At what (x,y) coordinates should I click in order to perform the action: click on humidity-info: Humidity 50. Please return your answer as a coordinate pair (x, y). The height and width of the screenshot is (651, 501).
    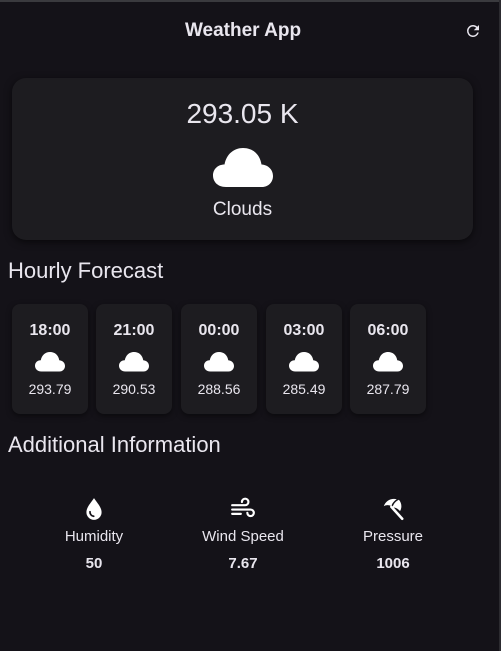
    Looking at the image, I should click on (94, 534).